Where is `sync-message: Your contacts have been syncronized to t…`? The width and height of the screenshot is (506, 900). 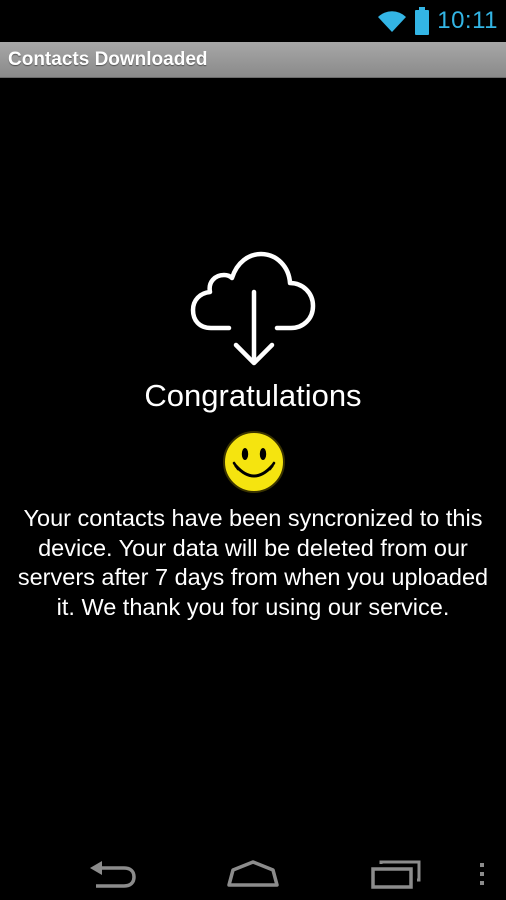 sync-message: Your contacts have been syncronized to t… is located at coordinates (253, 562).